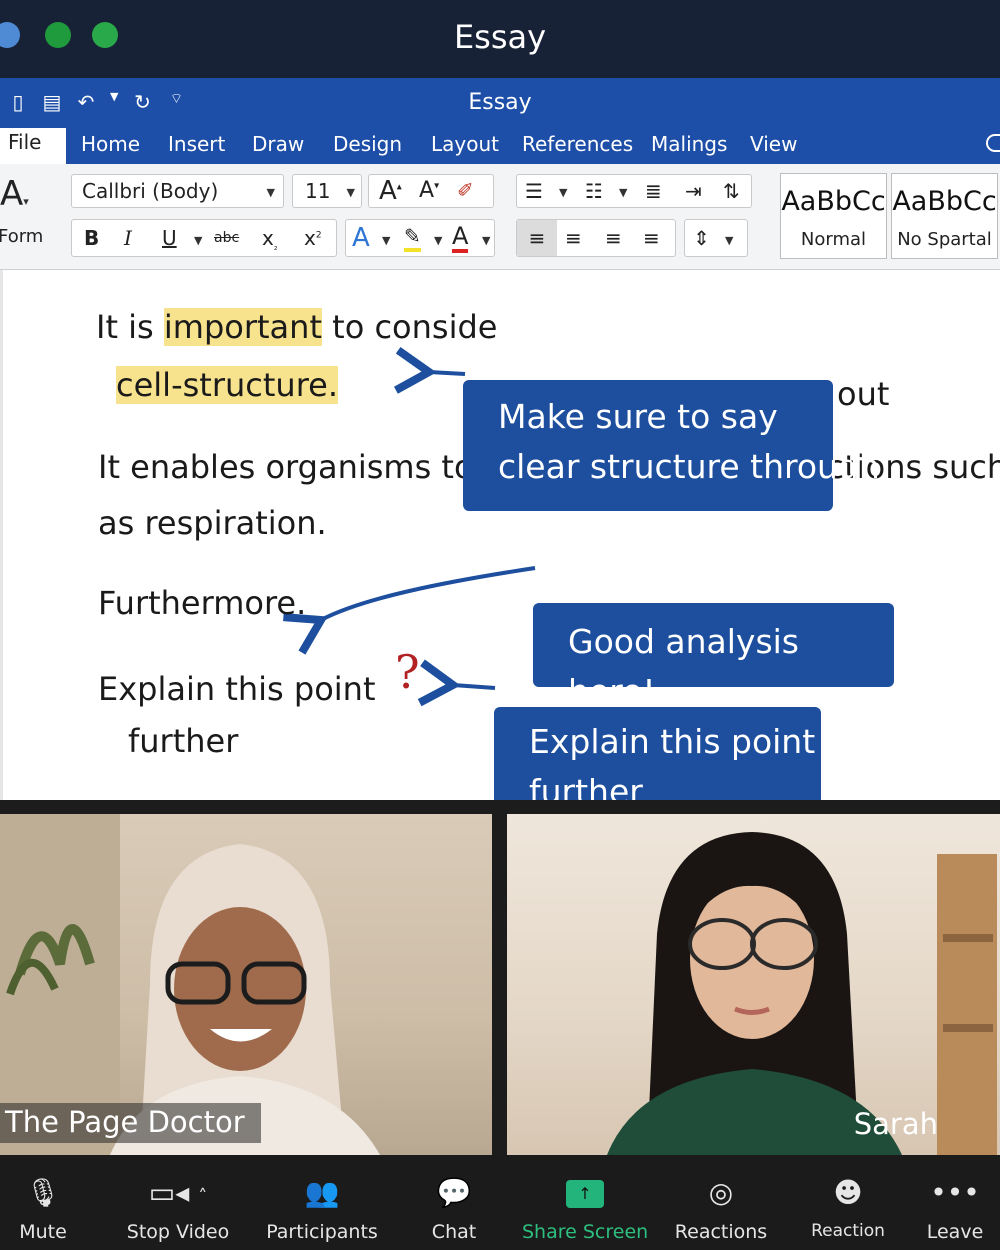 The width and height of the screenshot is (1000, 1250). I want to click on chevron-up-icon: ˄, so click(202, 1196).